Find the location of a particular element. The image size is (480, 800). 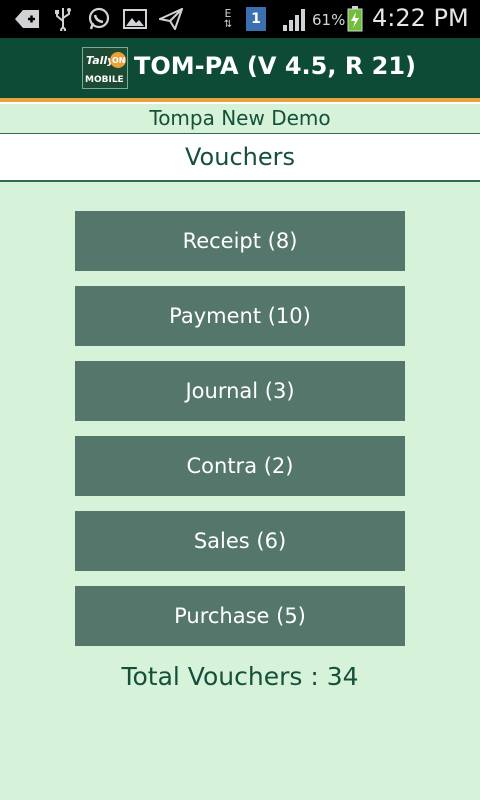

sales-button: Sales (6) is located at coordinates (240, 541).